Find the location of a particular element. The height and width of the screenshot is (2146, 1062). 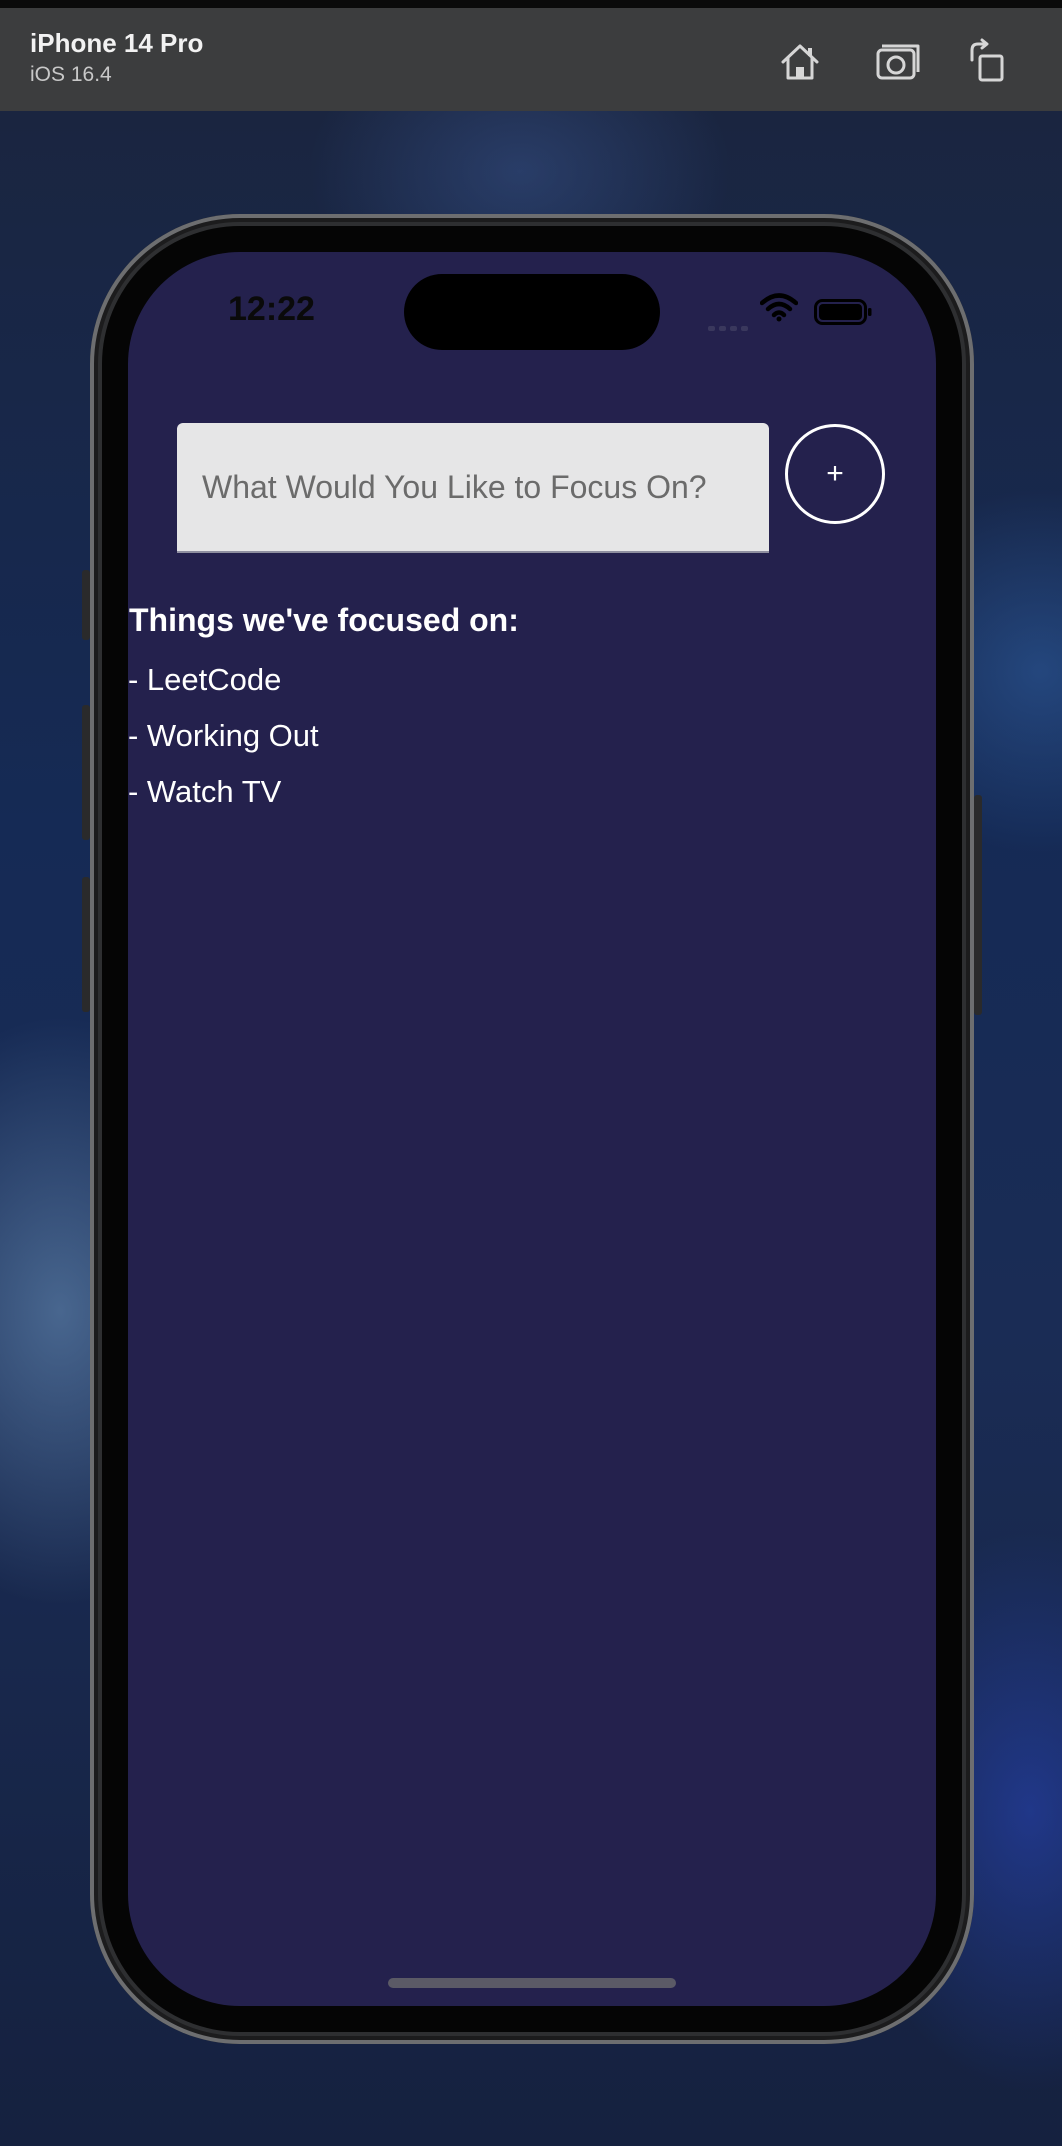

camera-icon is located at coordinates (898, 62).